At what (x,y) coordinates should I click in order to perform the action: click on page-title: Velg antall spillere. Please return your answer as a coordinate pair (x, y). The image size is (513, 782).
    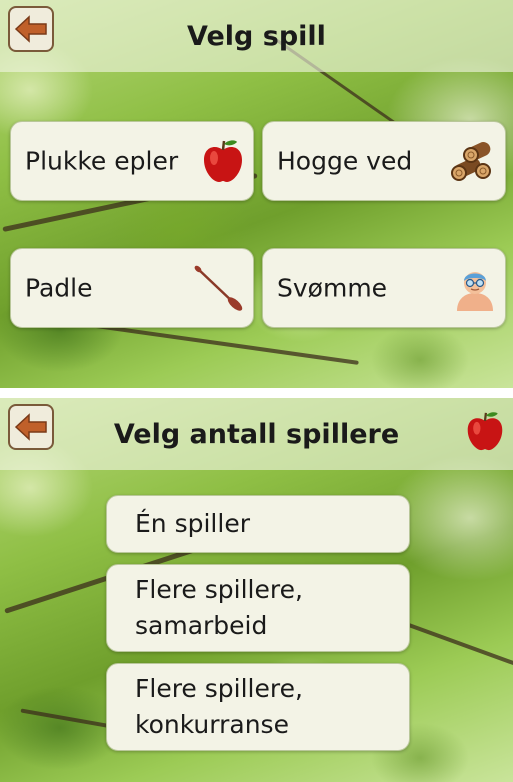
    Looking at the image, I should click on (256, 434).